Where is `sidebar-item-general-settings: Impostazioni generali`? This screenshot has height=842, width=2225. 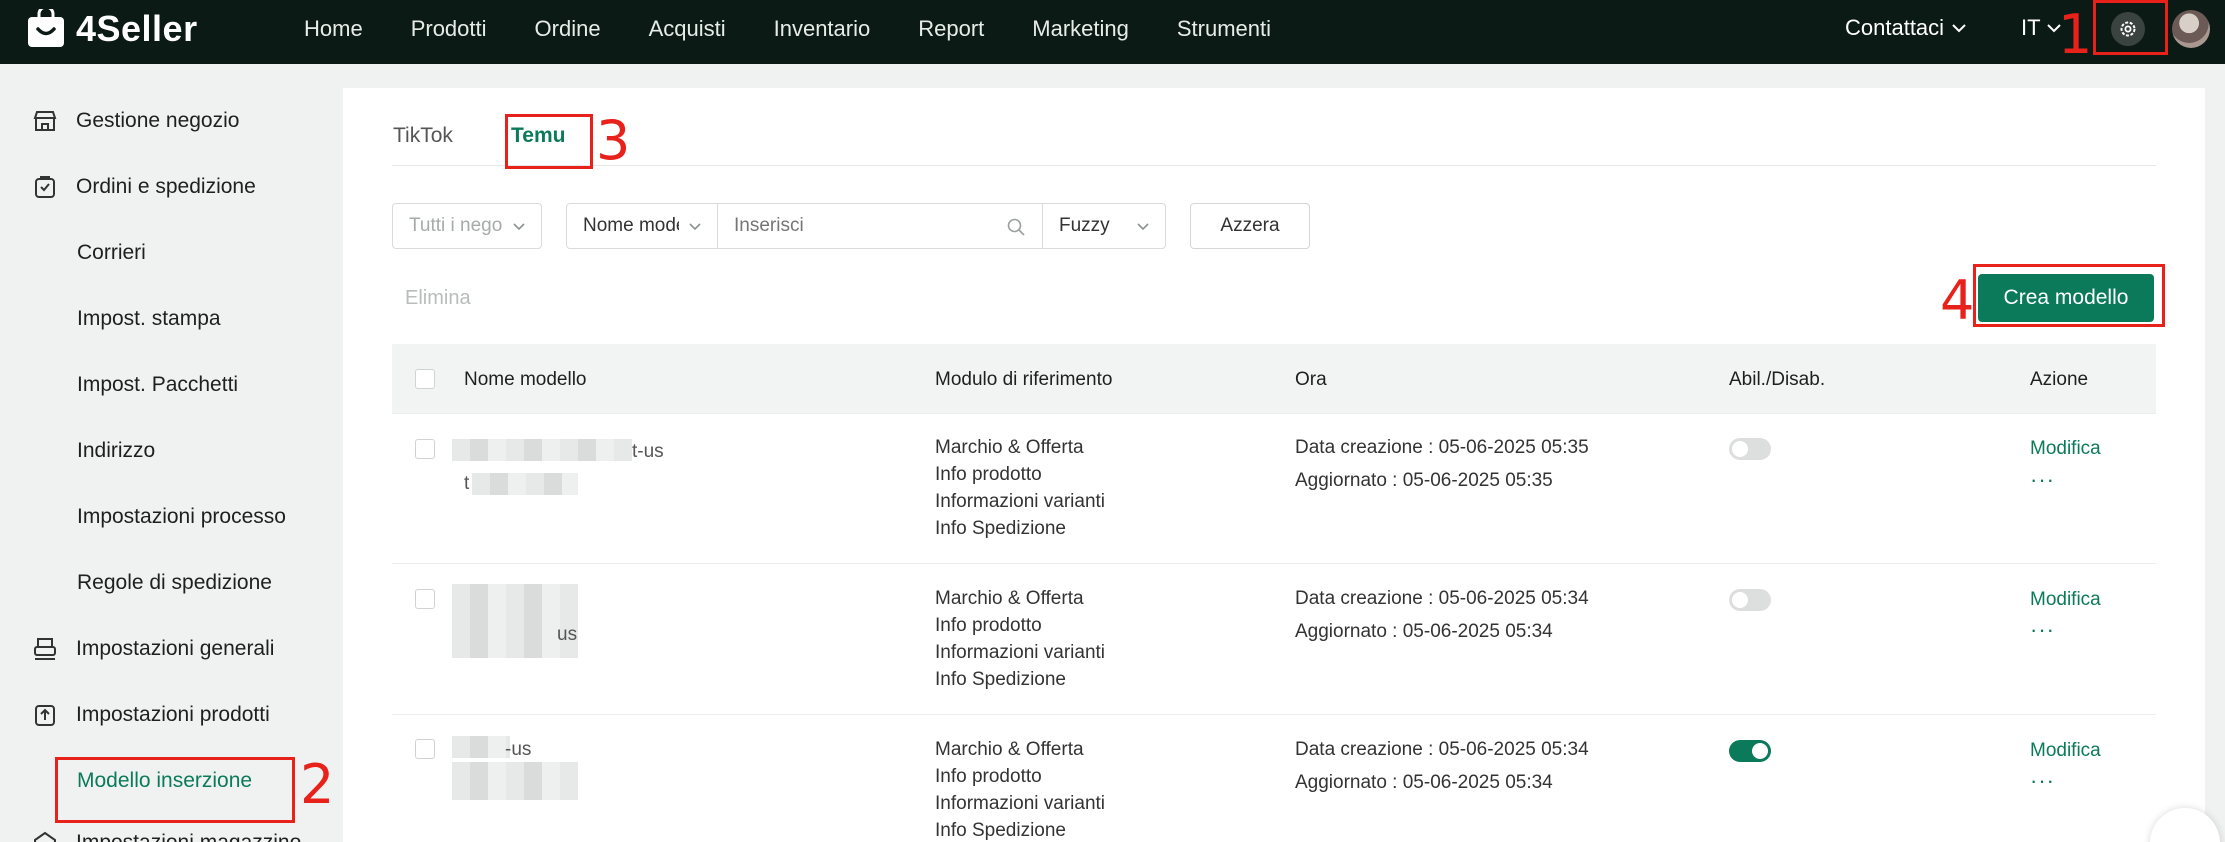
sidebar-item-general-settings: Impostazioni generali is located at coordinates (153, 649).